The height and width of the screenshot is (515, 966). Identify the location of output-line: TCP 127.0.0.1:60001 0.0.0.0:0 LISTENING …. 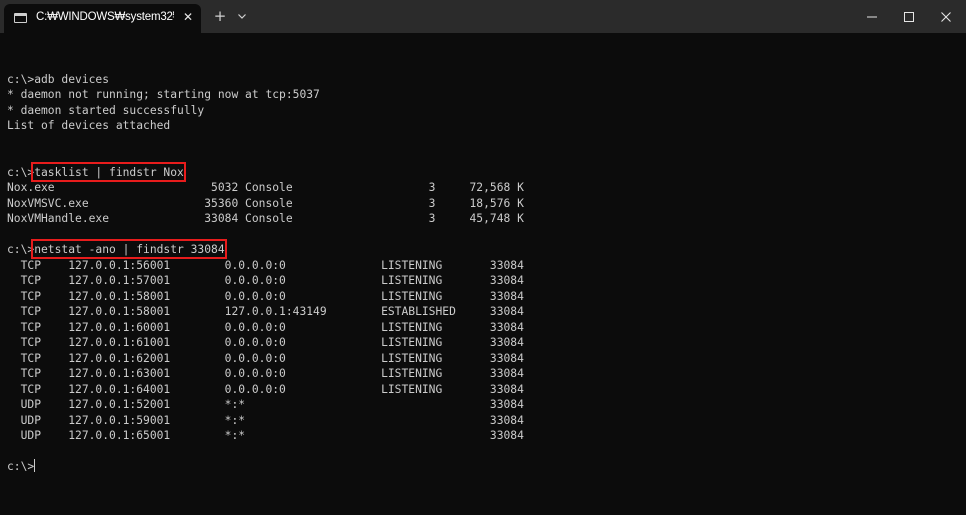
(265, 327).